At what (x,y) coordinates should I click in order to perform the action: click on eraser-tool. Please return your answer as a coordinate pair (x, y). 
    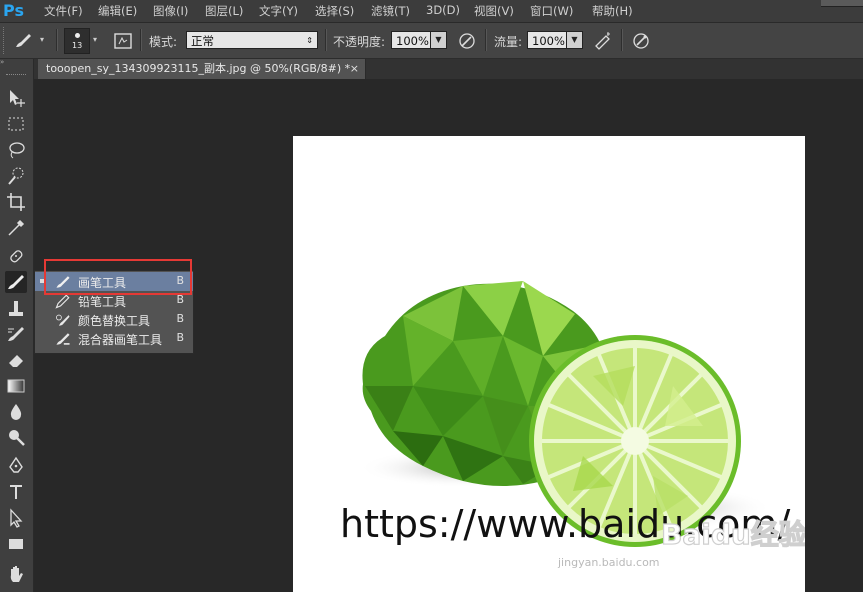
    Looking at the image, I should click on (16, 360).